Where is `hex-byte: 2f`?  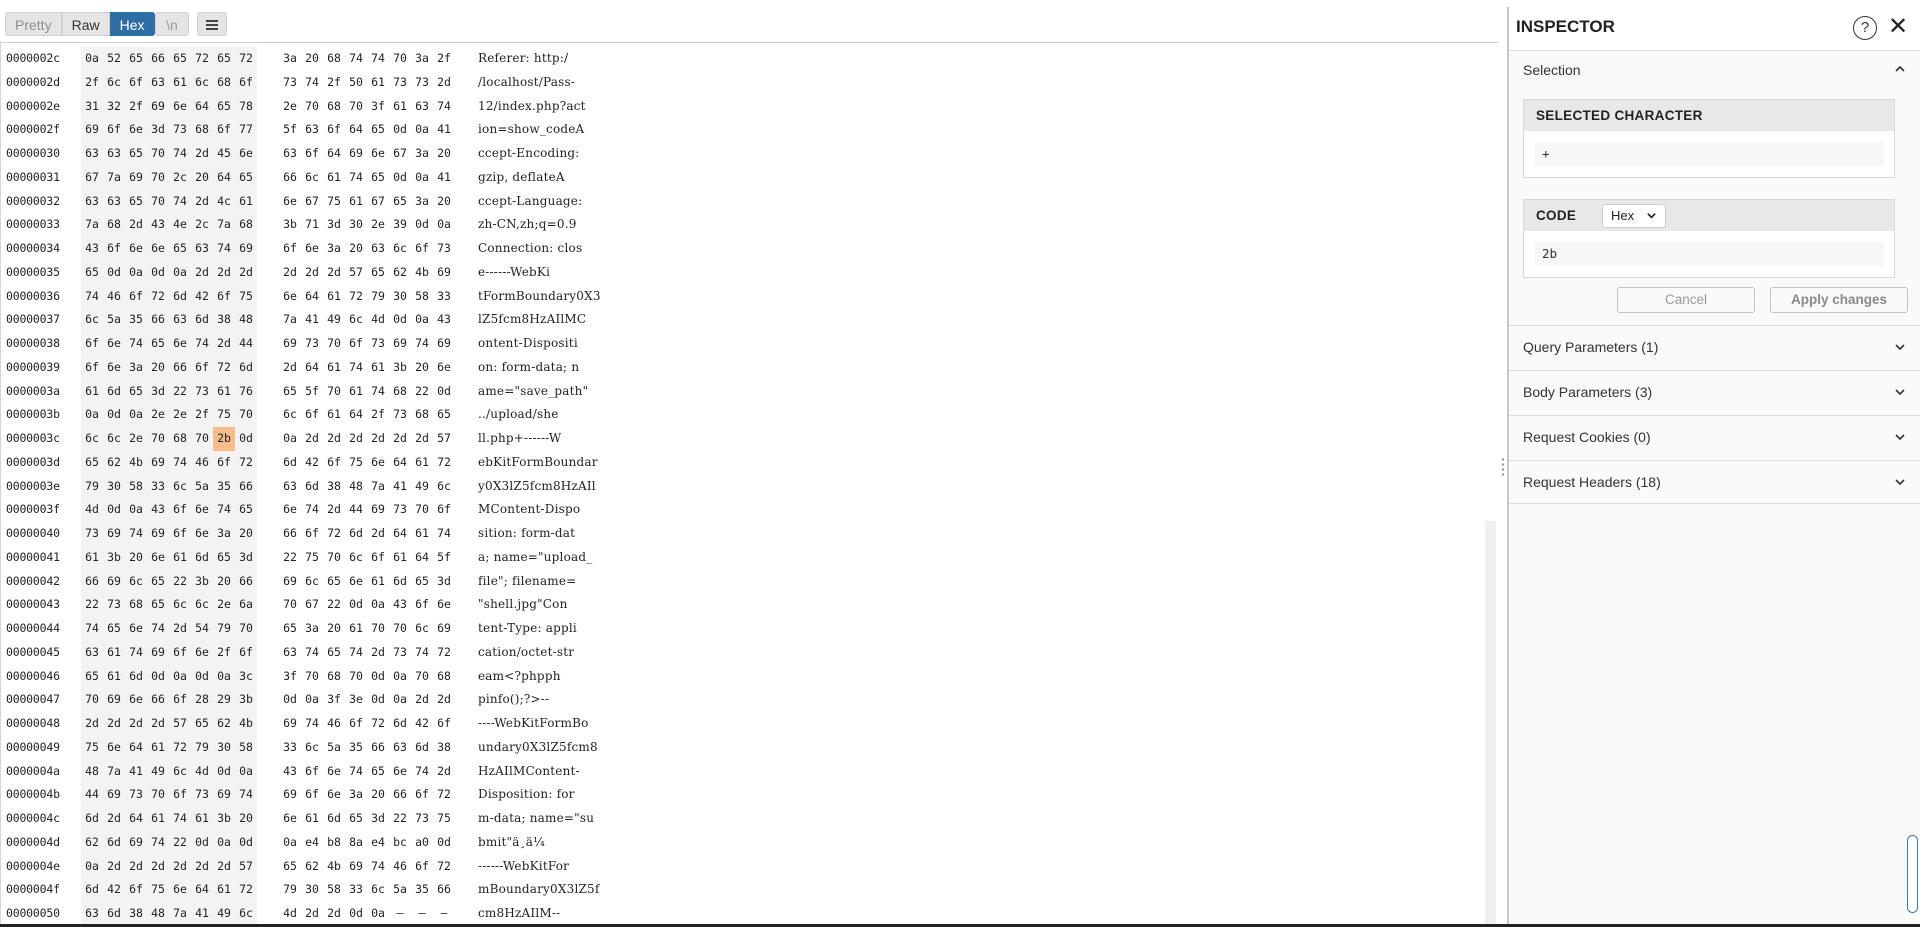
hex-byte: 2f is located at coordinates (334, 83).